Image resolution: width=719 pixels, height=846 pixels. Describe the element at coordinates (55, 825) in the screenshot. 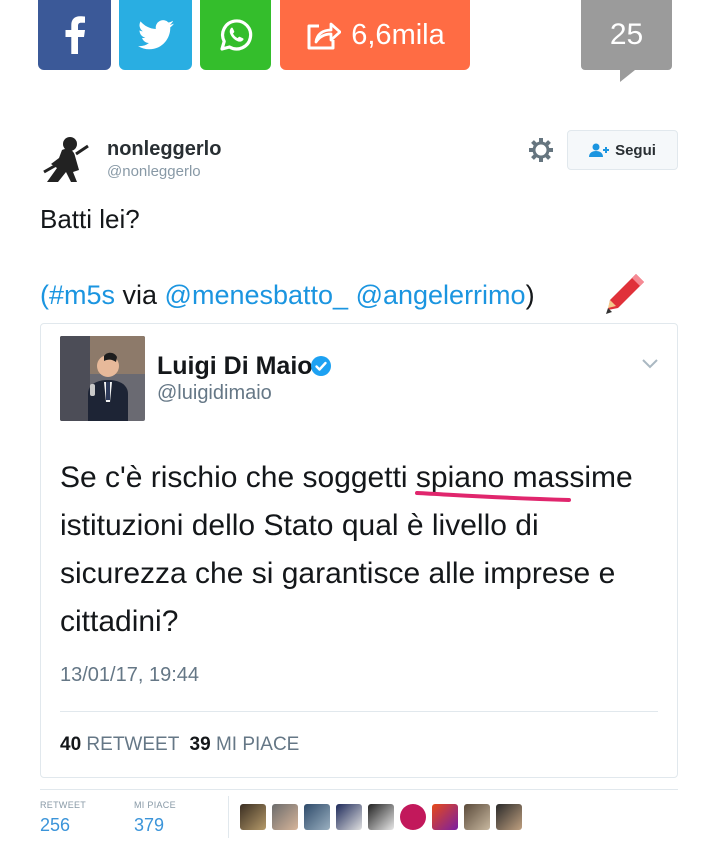

I see `retweet-count: 256` at that location.